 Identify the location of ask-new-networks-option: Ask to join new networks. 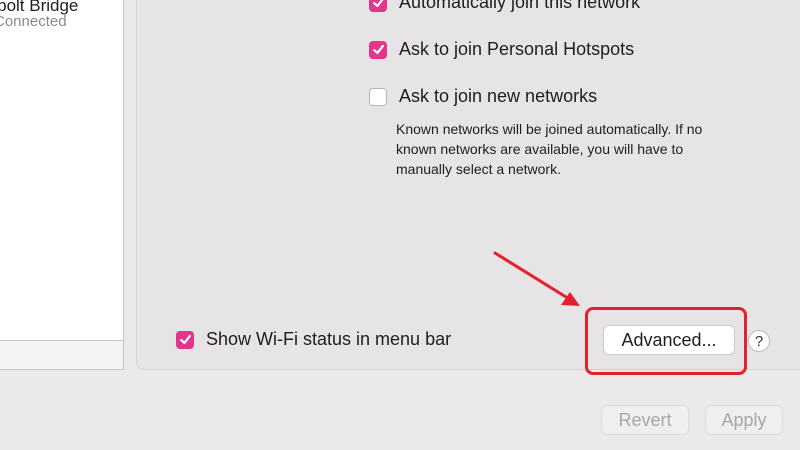
(483, 96).